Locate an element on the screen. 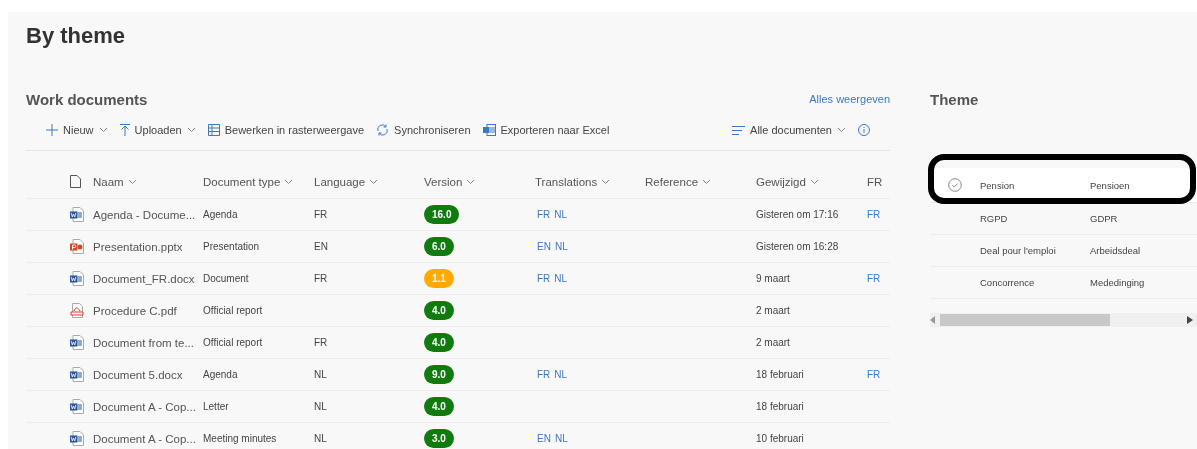 This screenshot has height=449, width=1197. scrollbar is located at coordinates (1063, 320).